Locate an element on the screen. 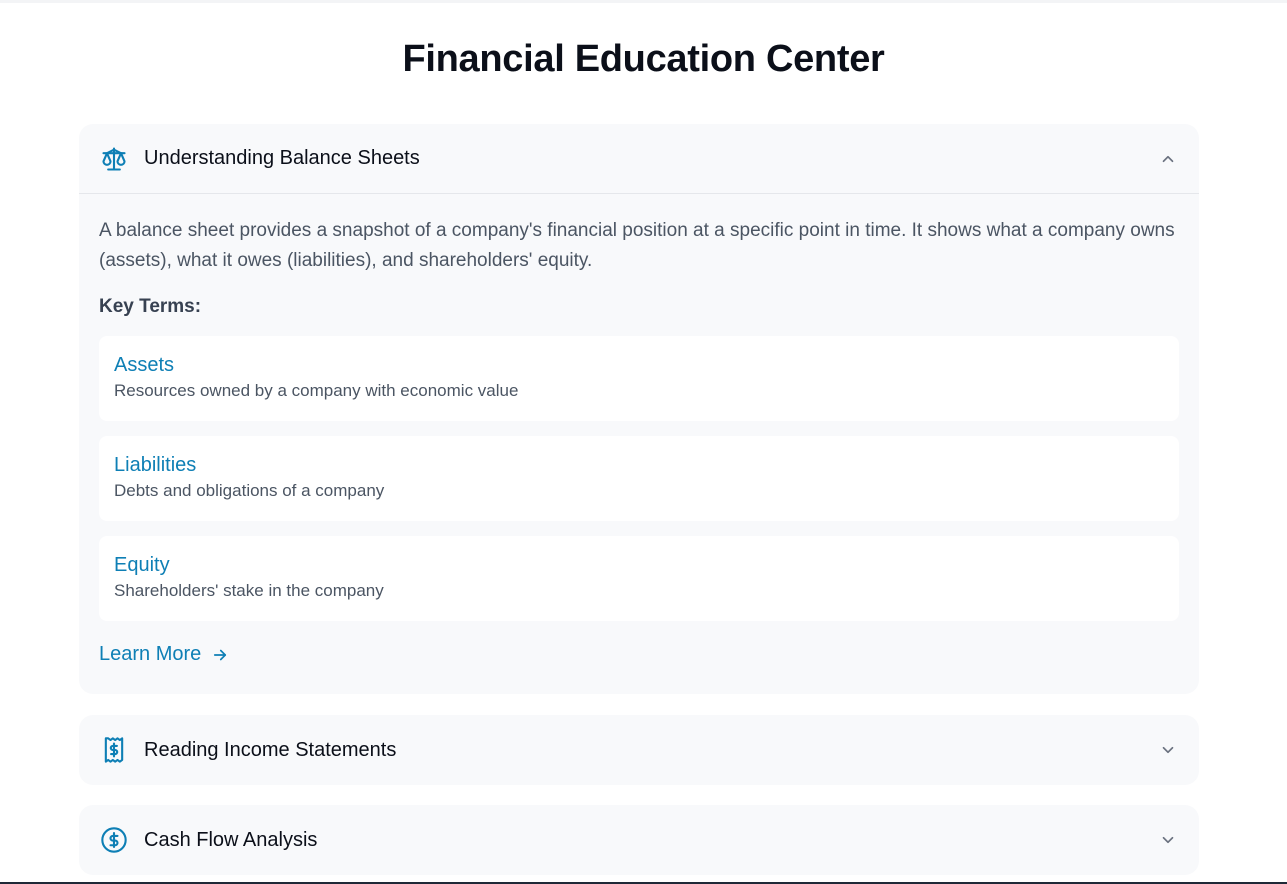 The image size is (1287, 884). accordion-cash-flow: Cash Flow Analysis is located at coordinates (639, 840).